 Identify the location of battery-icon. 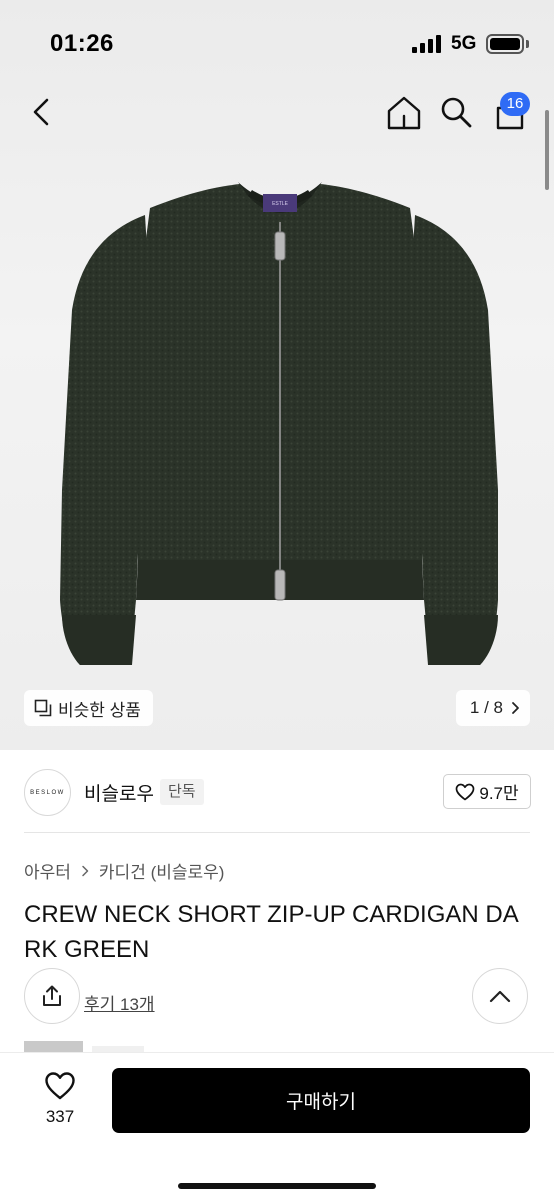
(505, 44).